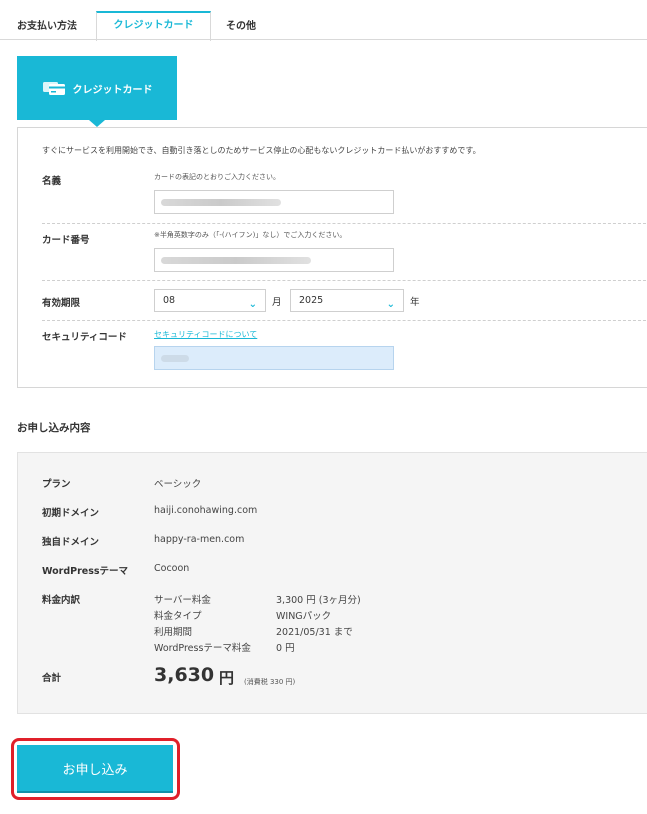 This screenshot has height=814, width=647. I want to click on fee-item-value: 2021/05/31 まで, so click(314, 632).